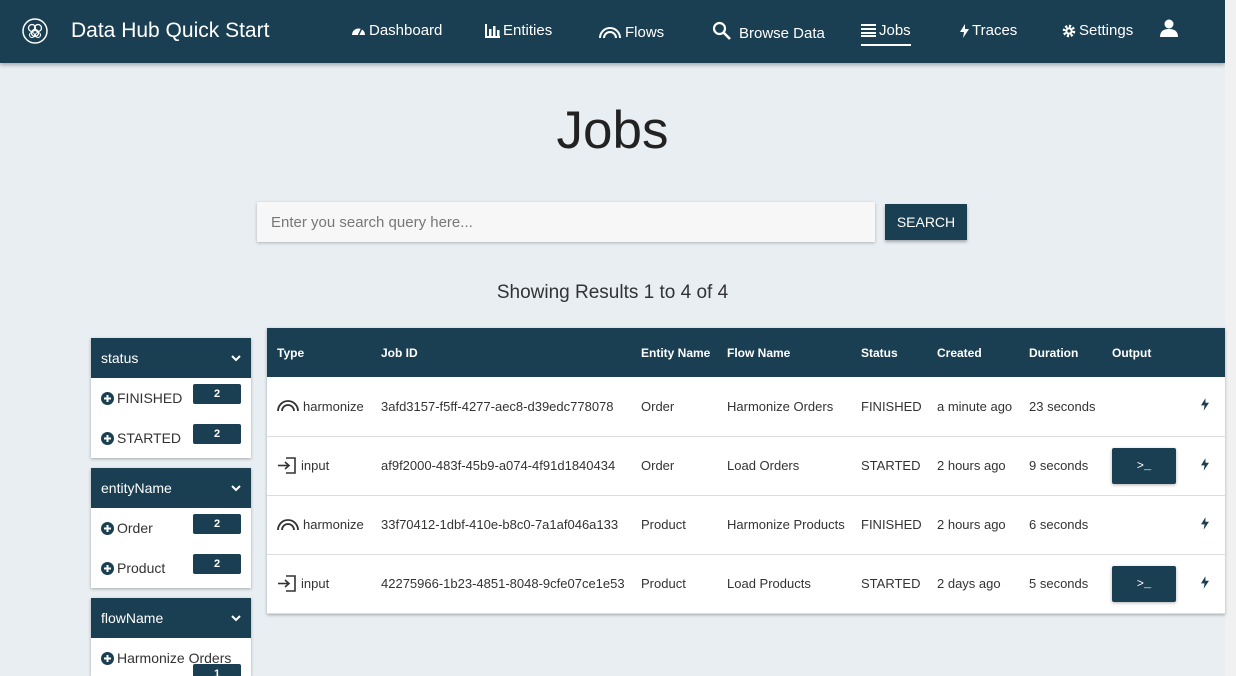 This screenshot has height=676, width=1236. I want to click on nav-settings-label: Settings, so click(1106, 30).